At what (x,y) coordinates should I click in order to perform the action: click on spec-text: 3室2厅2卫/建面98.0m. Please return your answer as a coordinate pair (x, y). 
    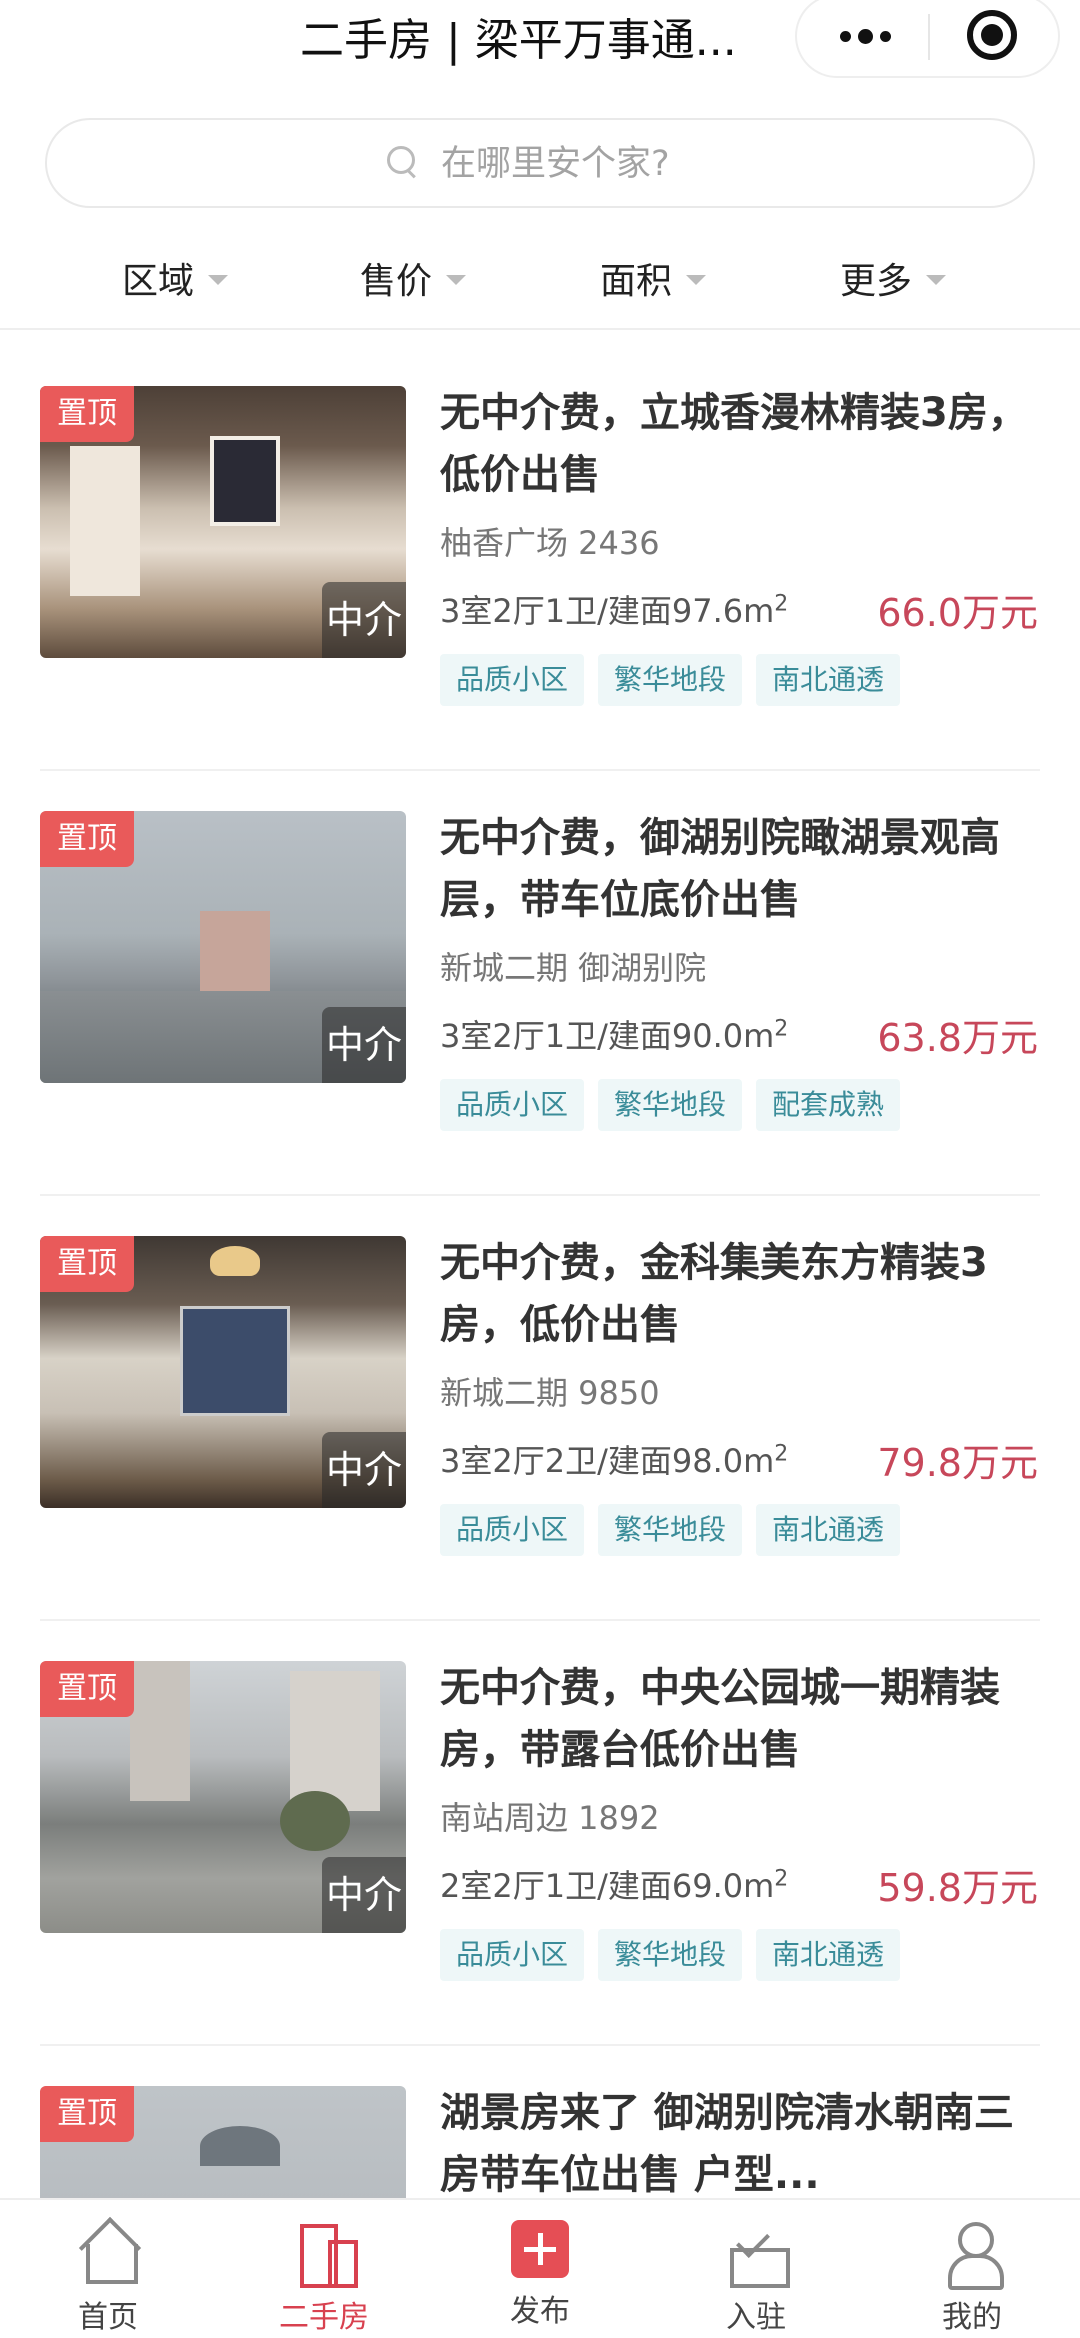
    Looking at the image, I should click on (607, 1461).